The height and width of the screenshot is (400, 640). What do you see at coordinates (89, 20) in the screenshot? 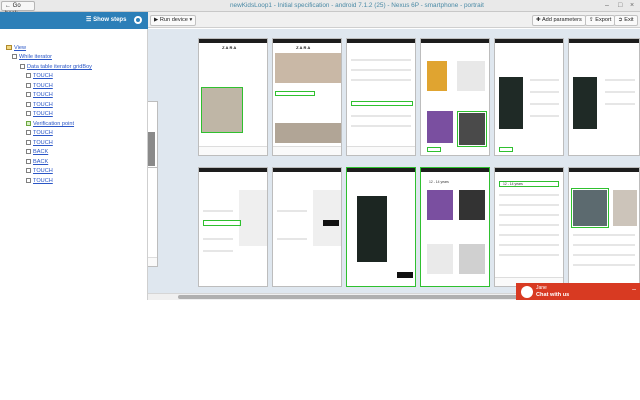
I see `steps-icon: ☰` at bounding box center [89, 20].